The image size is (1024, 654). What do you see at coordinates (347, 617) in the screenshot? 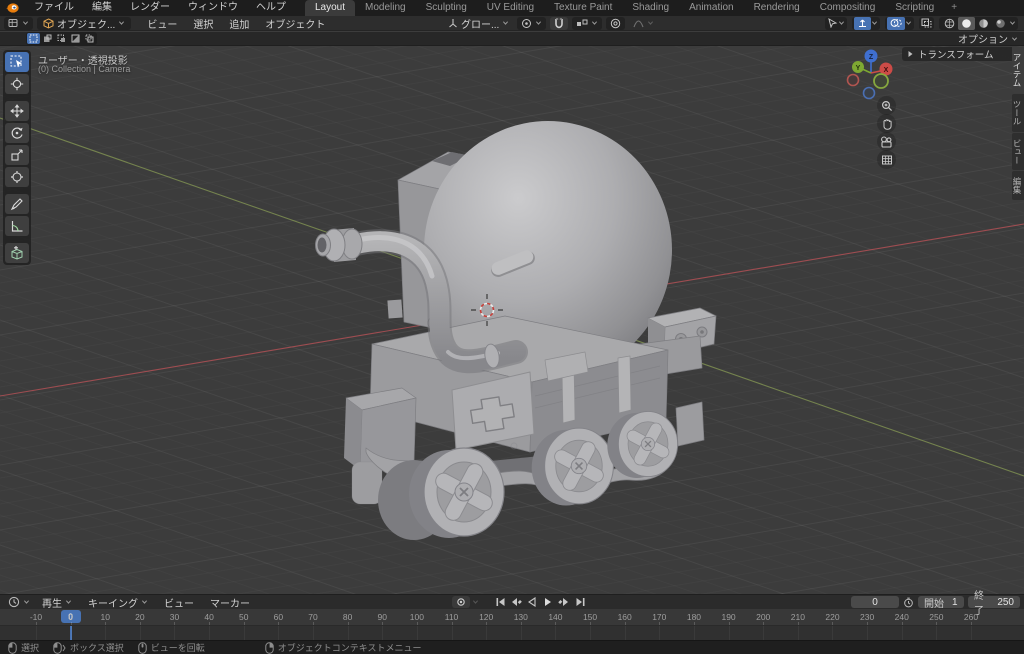
I see `ruler-tick-label: 80` at bounding box center [347, 617].